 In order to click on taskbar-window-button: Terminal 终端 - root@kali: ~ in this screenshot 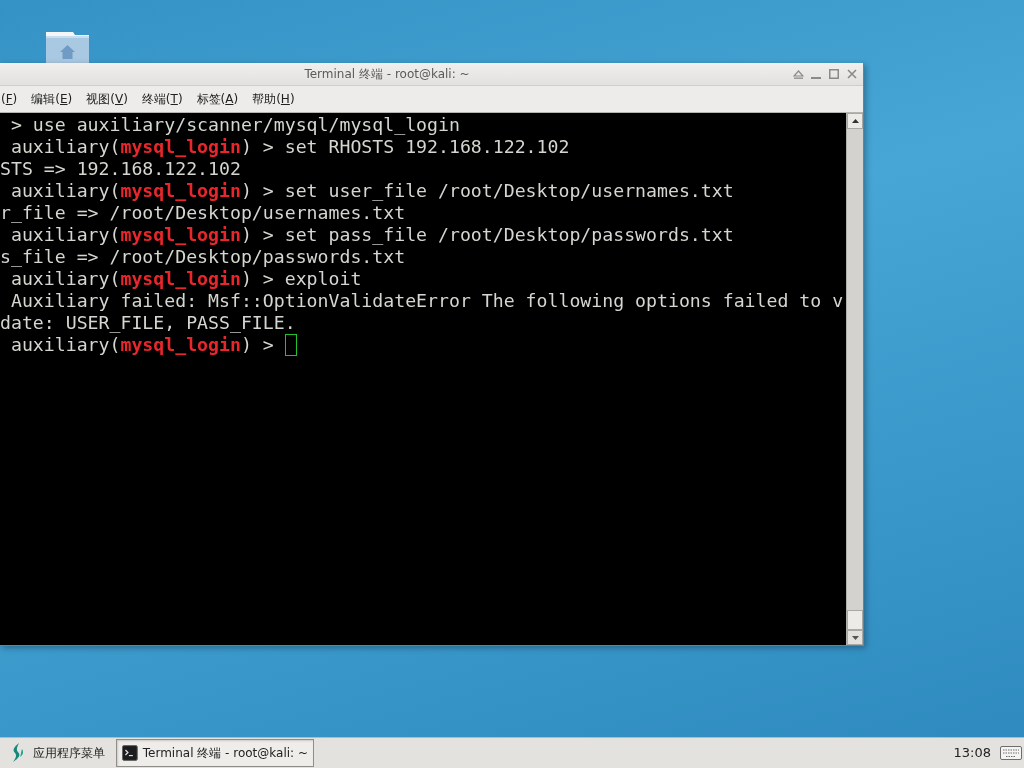, I will do `click(215, 753)`.